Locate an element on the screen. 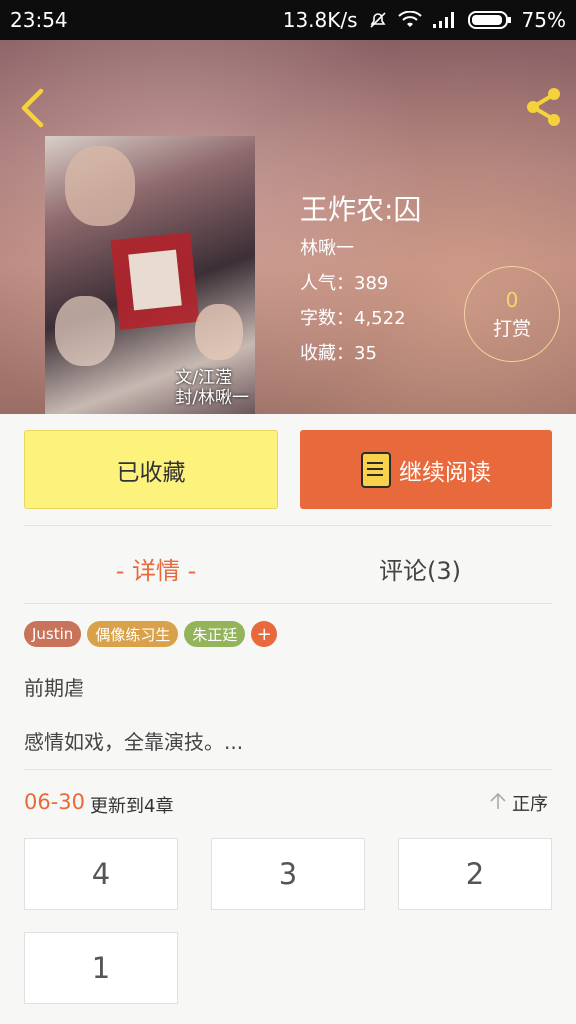 This screenshot has height=1024, width=576. continue-reading-button: 继续阅读 is located at coordinates (426, 469).